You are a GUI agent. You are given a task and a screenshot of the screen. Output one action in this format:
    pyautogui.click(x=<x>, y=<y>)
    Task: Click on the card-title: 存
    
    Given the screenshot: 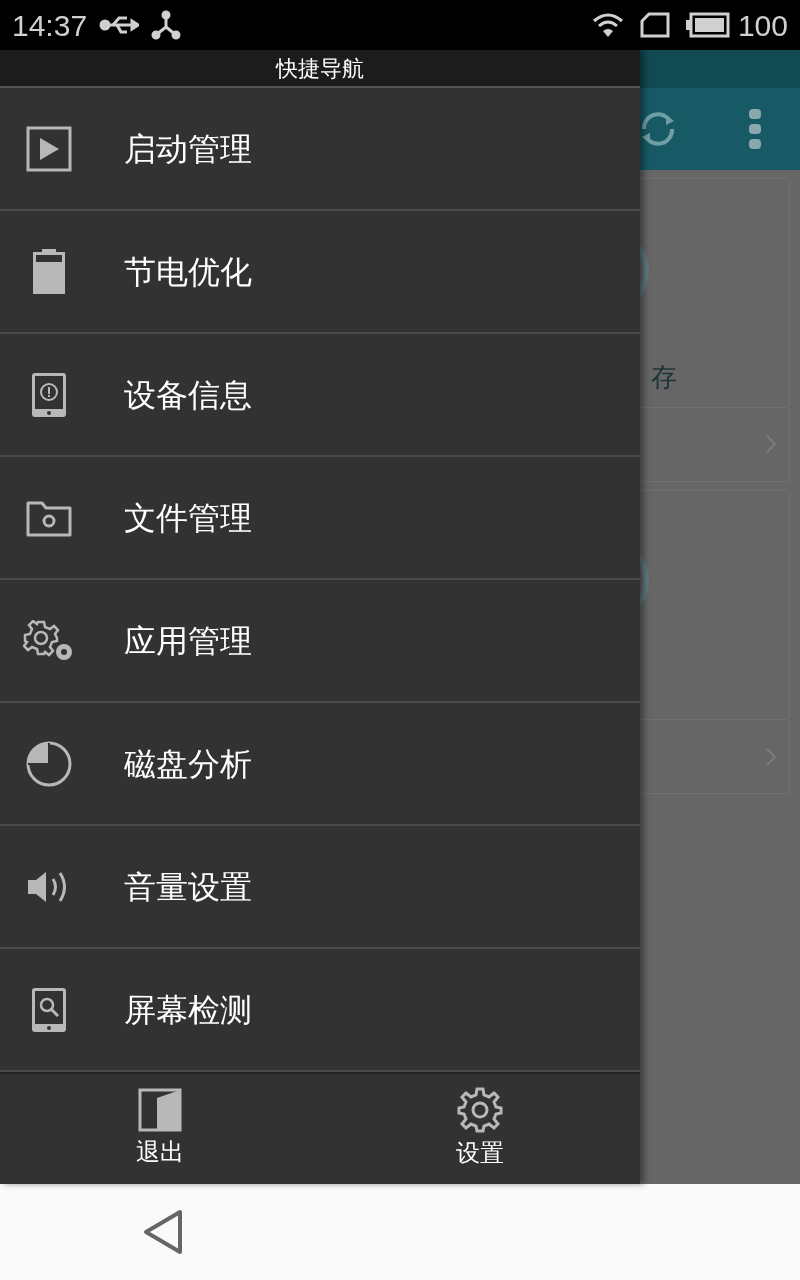 What is the action you would take?
    pyautogui.click(x=663, y=377)
    